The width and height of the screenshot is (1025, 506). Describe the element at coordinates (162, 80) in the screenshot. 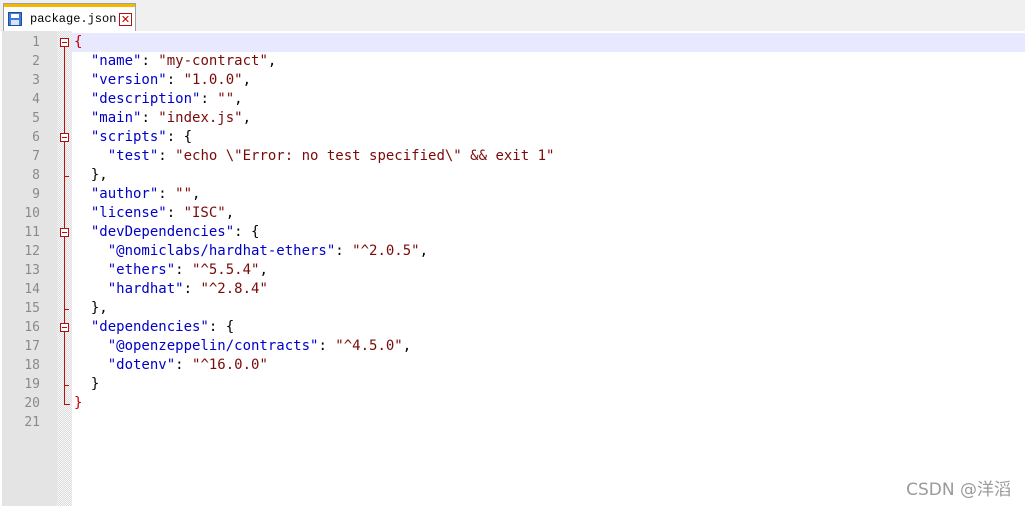

I see `code-line: "version": "1.0.0",` at that location.